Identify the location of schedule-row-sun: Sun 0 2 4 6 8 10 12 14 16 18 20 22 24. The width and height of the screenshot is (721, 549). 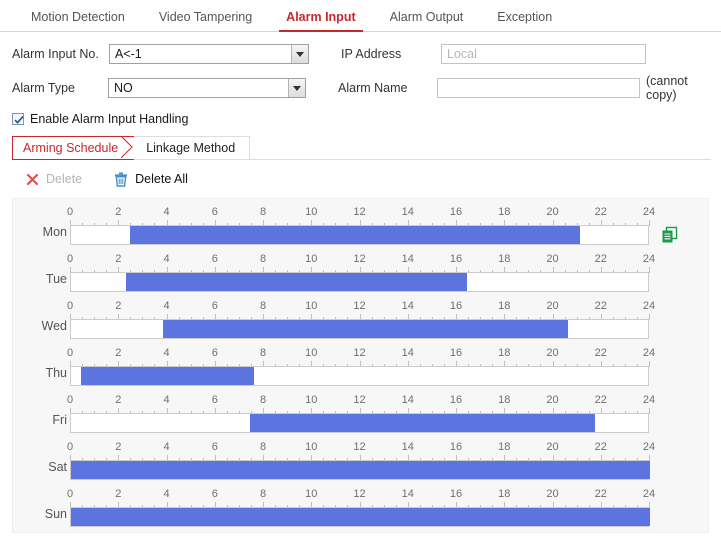
(360, 508).